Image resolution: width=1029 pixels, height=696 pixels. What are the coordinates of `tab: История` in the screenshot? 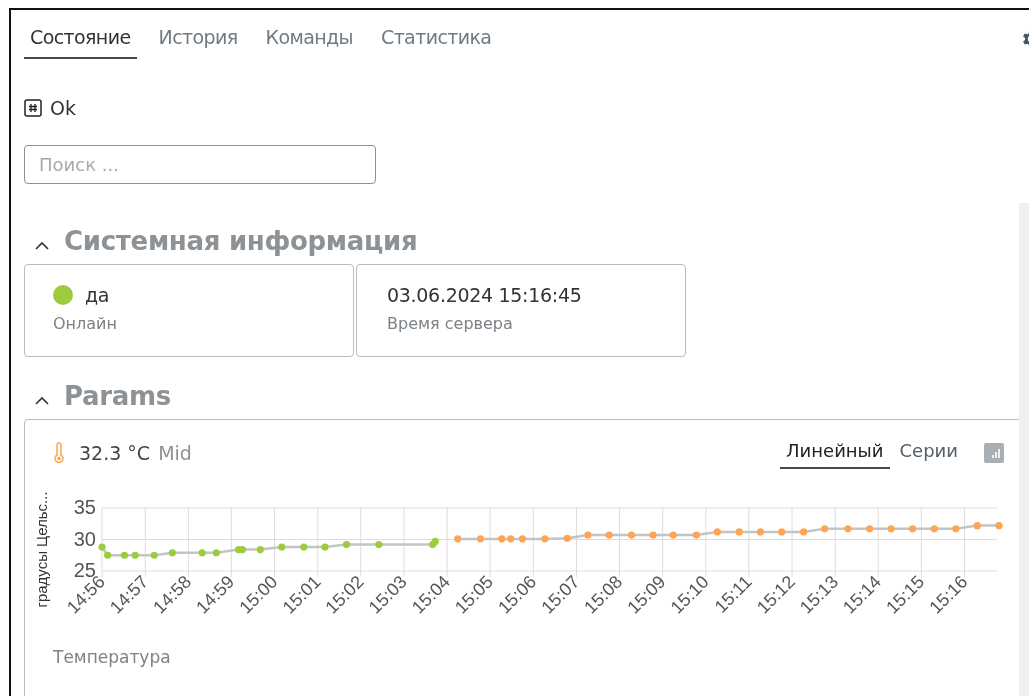 It's located at (198, 41).